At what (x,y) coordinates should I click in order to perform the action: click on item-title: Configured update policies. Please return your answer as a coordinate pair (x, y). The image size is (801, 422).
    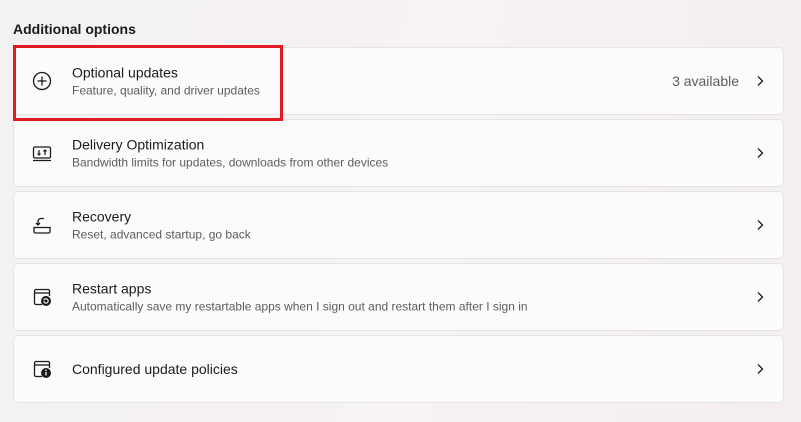
    Looking at the image, I should click on (155, 369).